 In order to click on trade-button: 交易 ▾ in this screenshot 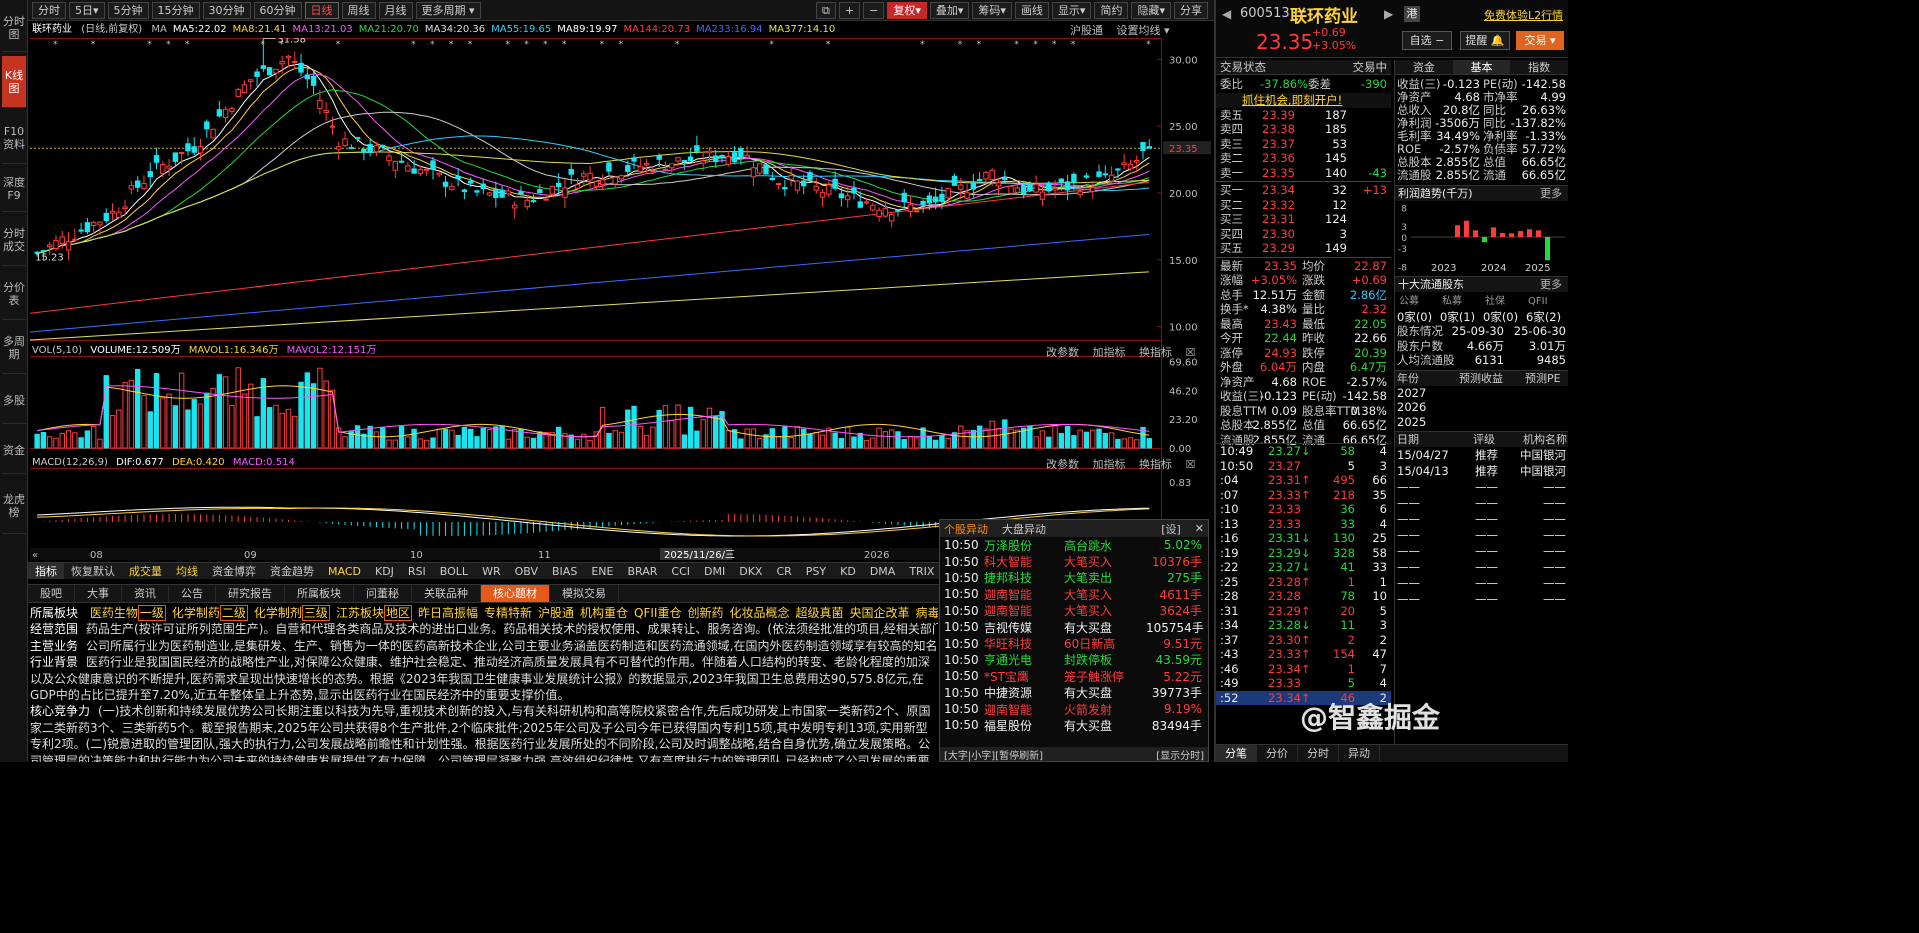, I will do `click(1540, 40)`.